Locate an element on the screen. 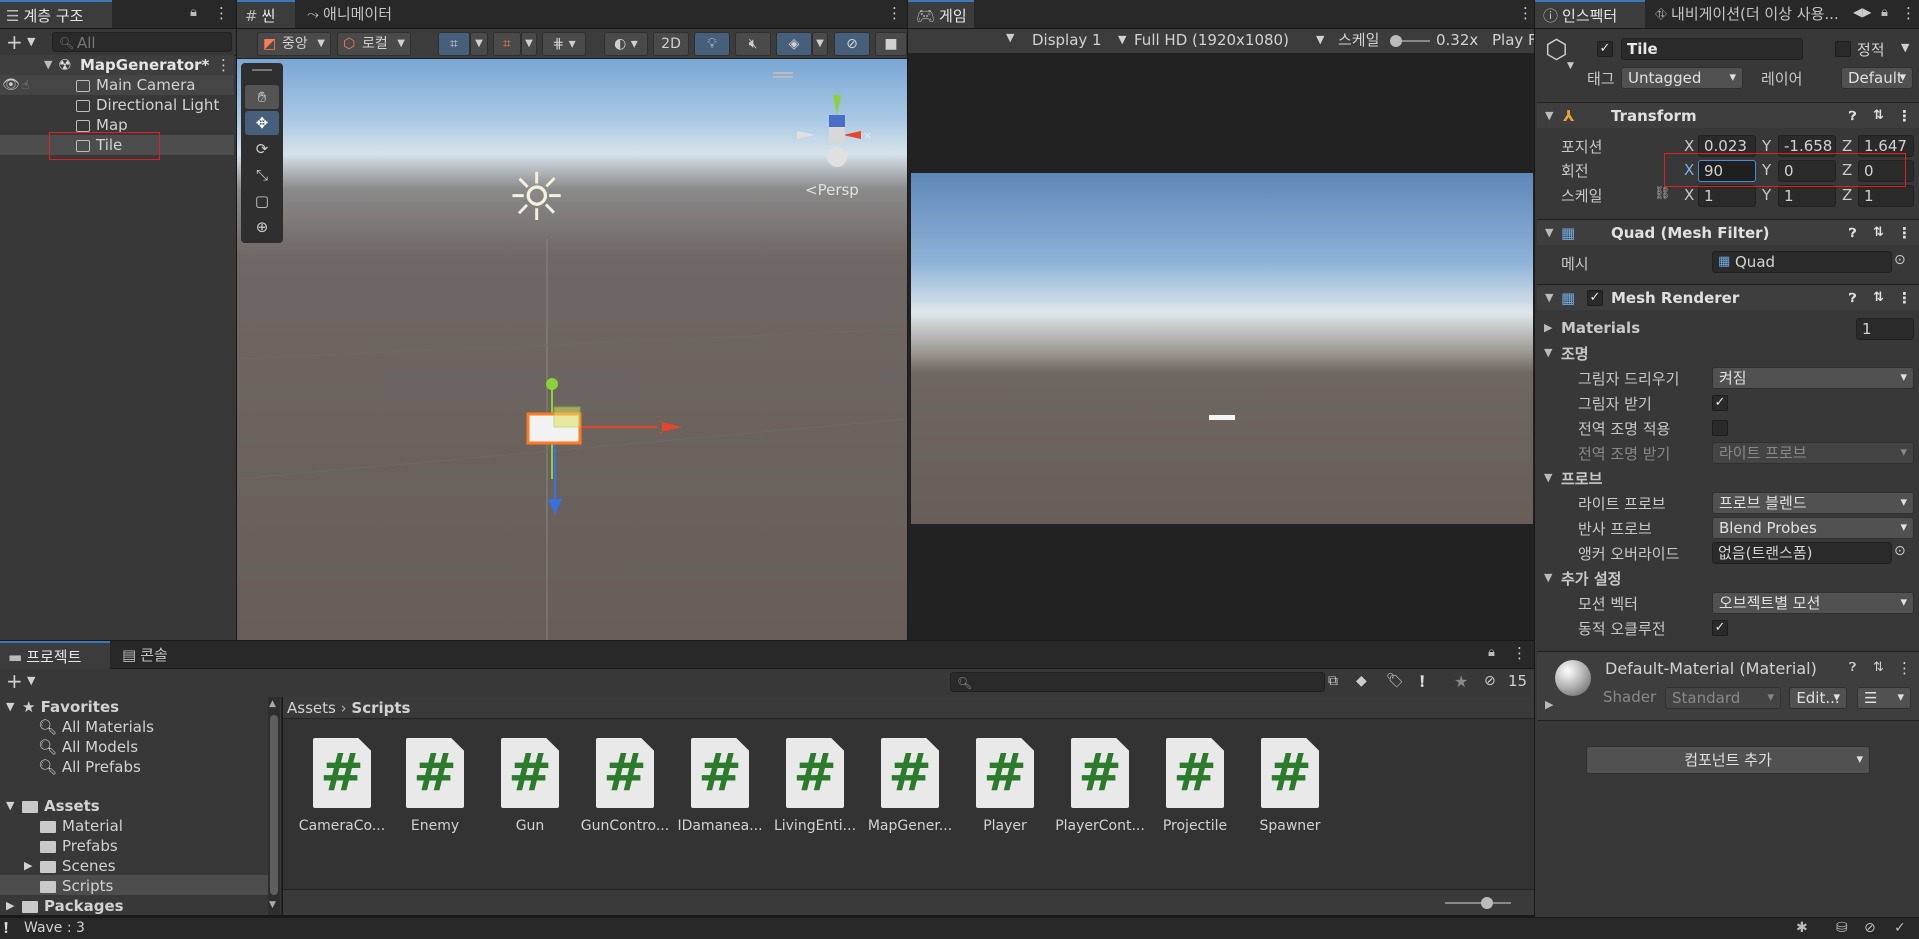  thumbnail-slider-thumb is located at coordinates (1487, 903).